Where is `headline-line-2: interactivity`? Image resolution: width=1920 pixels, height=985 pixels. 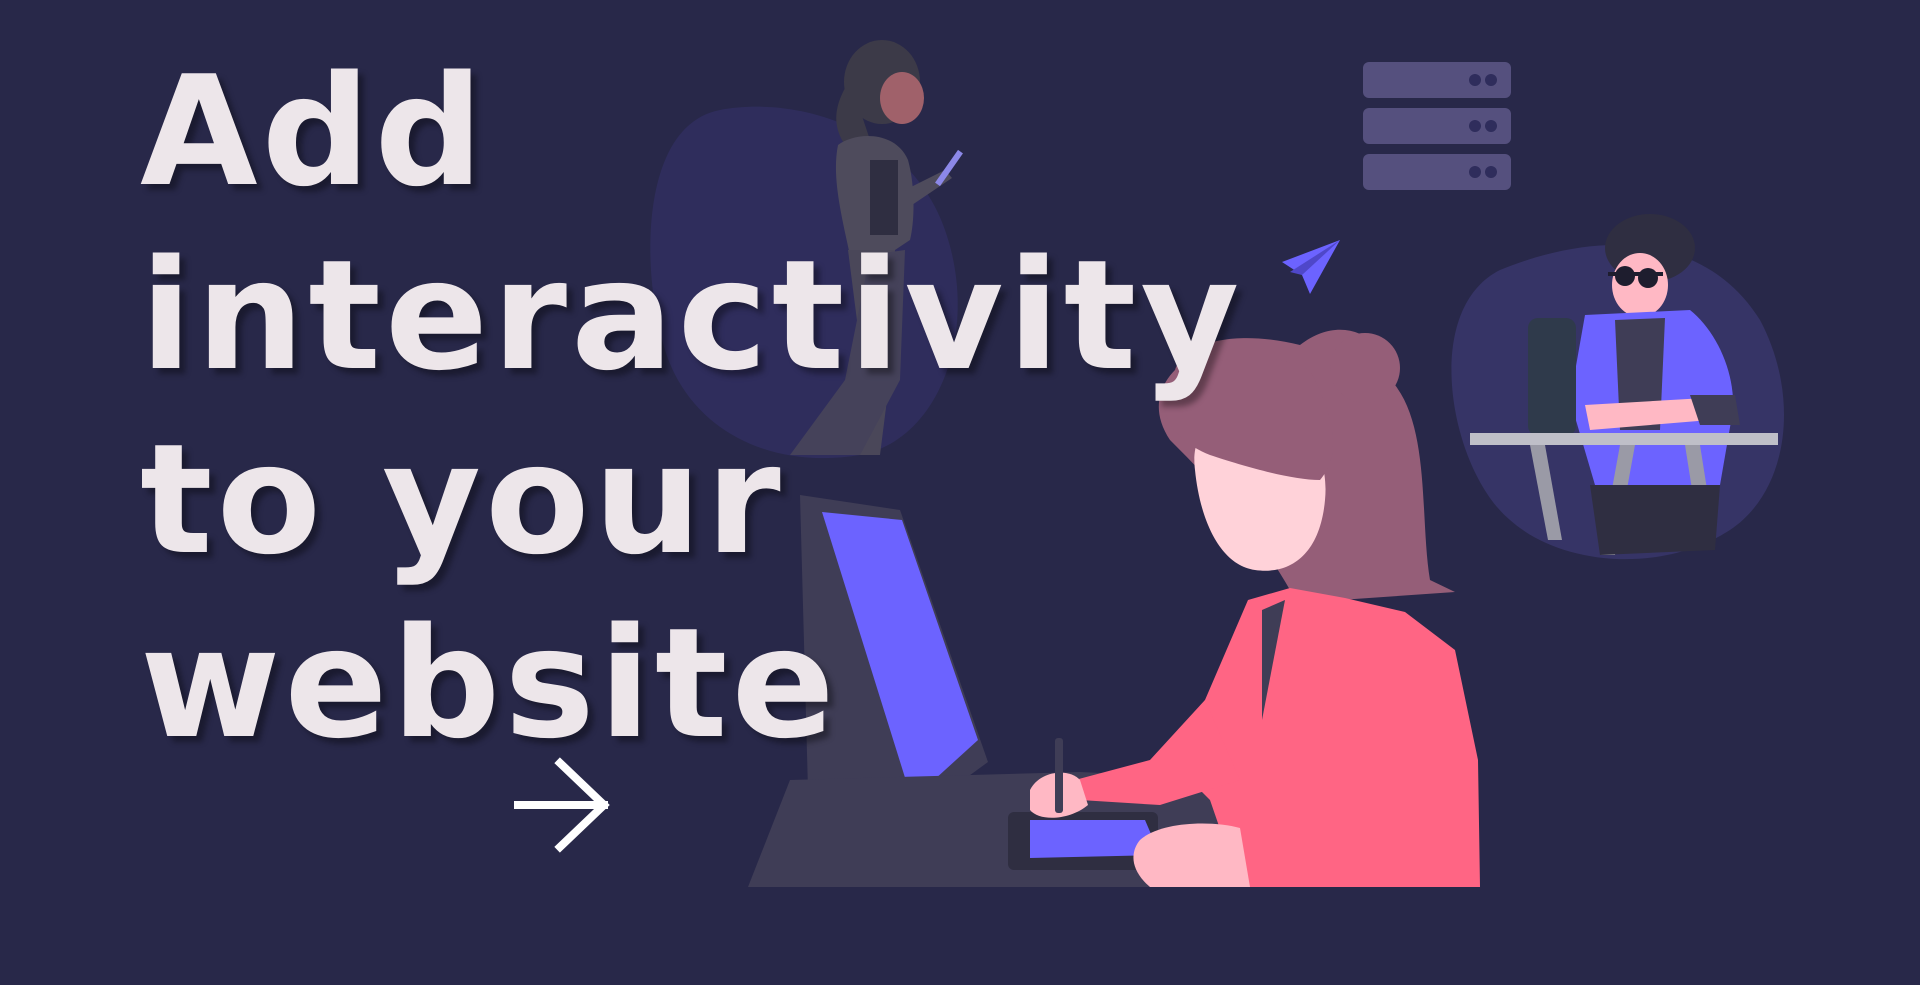
headline-line-2: interactivity is located at coordinates (692, 315).